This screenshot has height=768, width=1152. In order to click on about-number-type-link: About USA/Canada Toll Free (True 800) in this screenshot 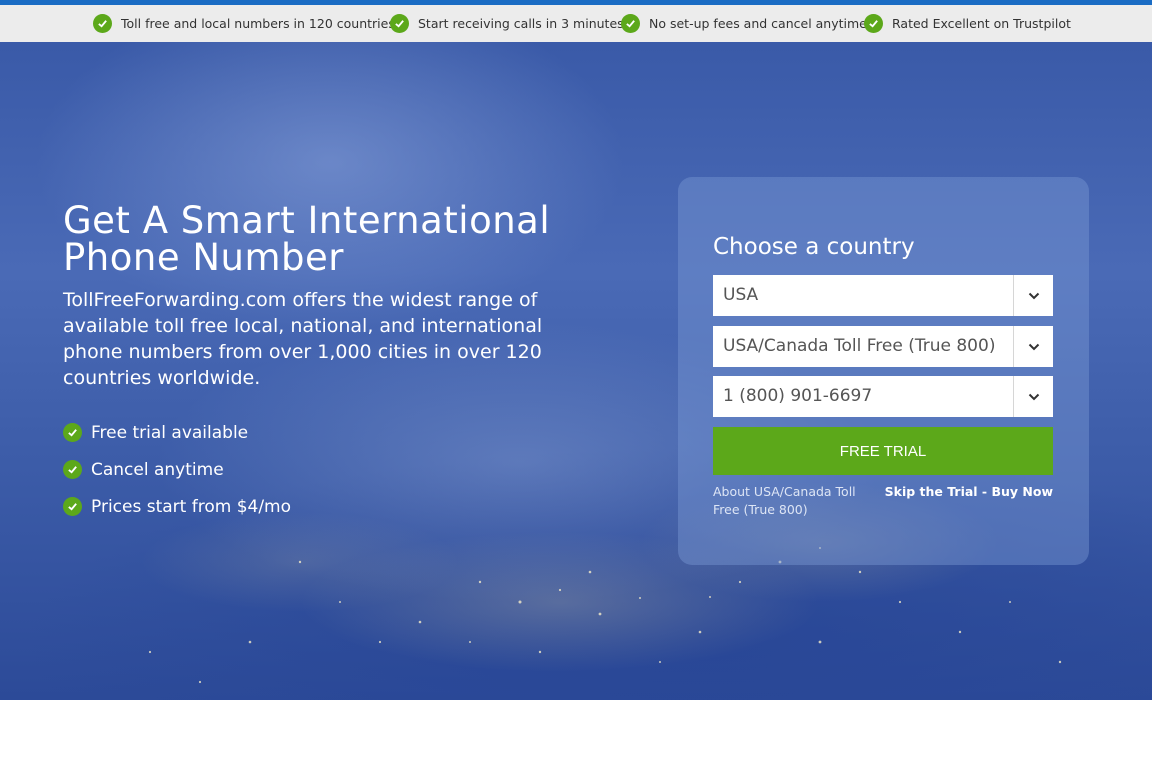, I will do `click(788, 501)`.